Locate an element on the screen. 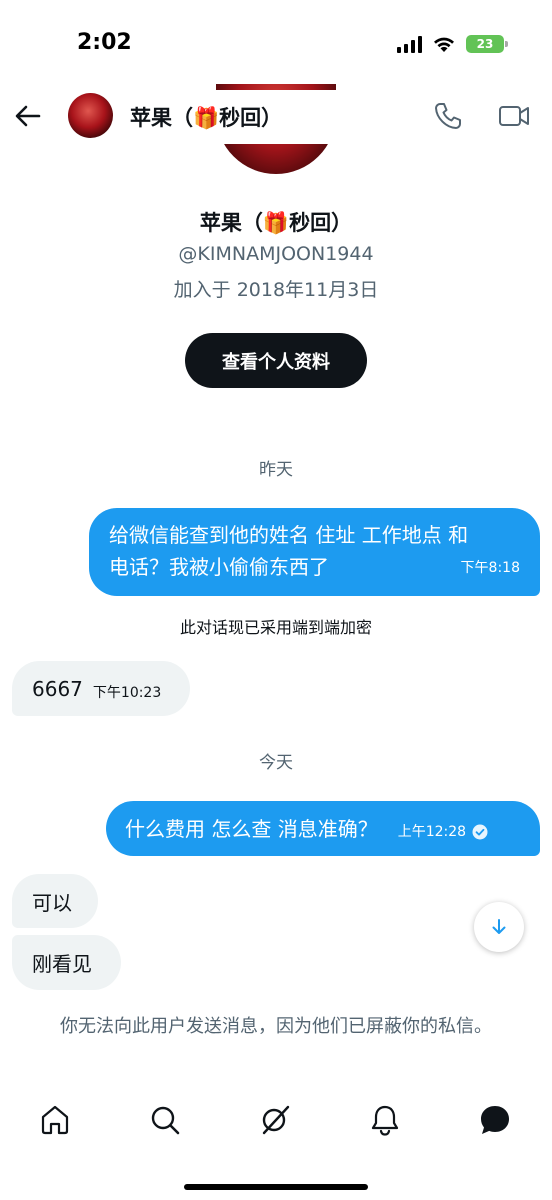  message-bubble-incoming: 刚看见 is located at coordinates (66, 962).